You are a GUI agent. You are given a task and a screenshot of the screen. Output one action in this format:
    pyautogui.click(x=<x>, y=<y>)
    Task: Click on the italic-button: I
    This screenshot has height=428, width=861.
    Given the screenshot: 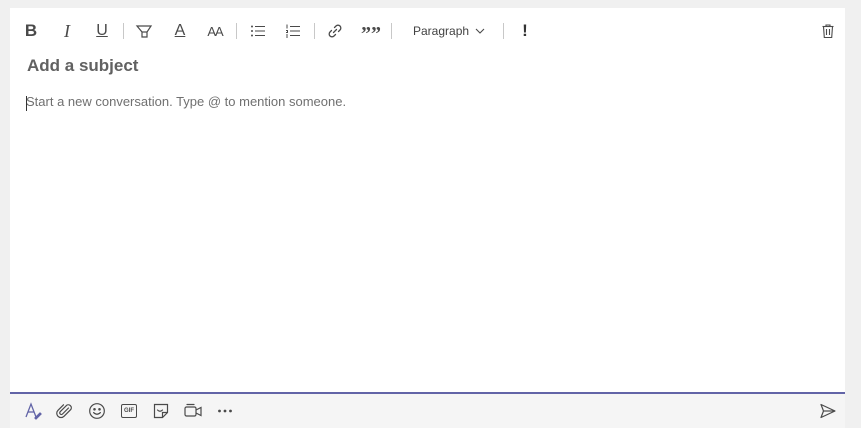 What is the action you would take?
    pyautogui.click(x=67, y=31)
    